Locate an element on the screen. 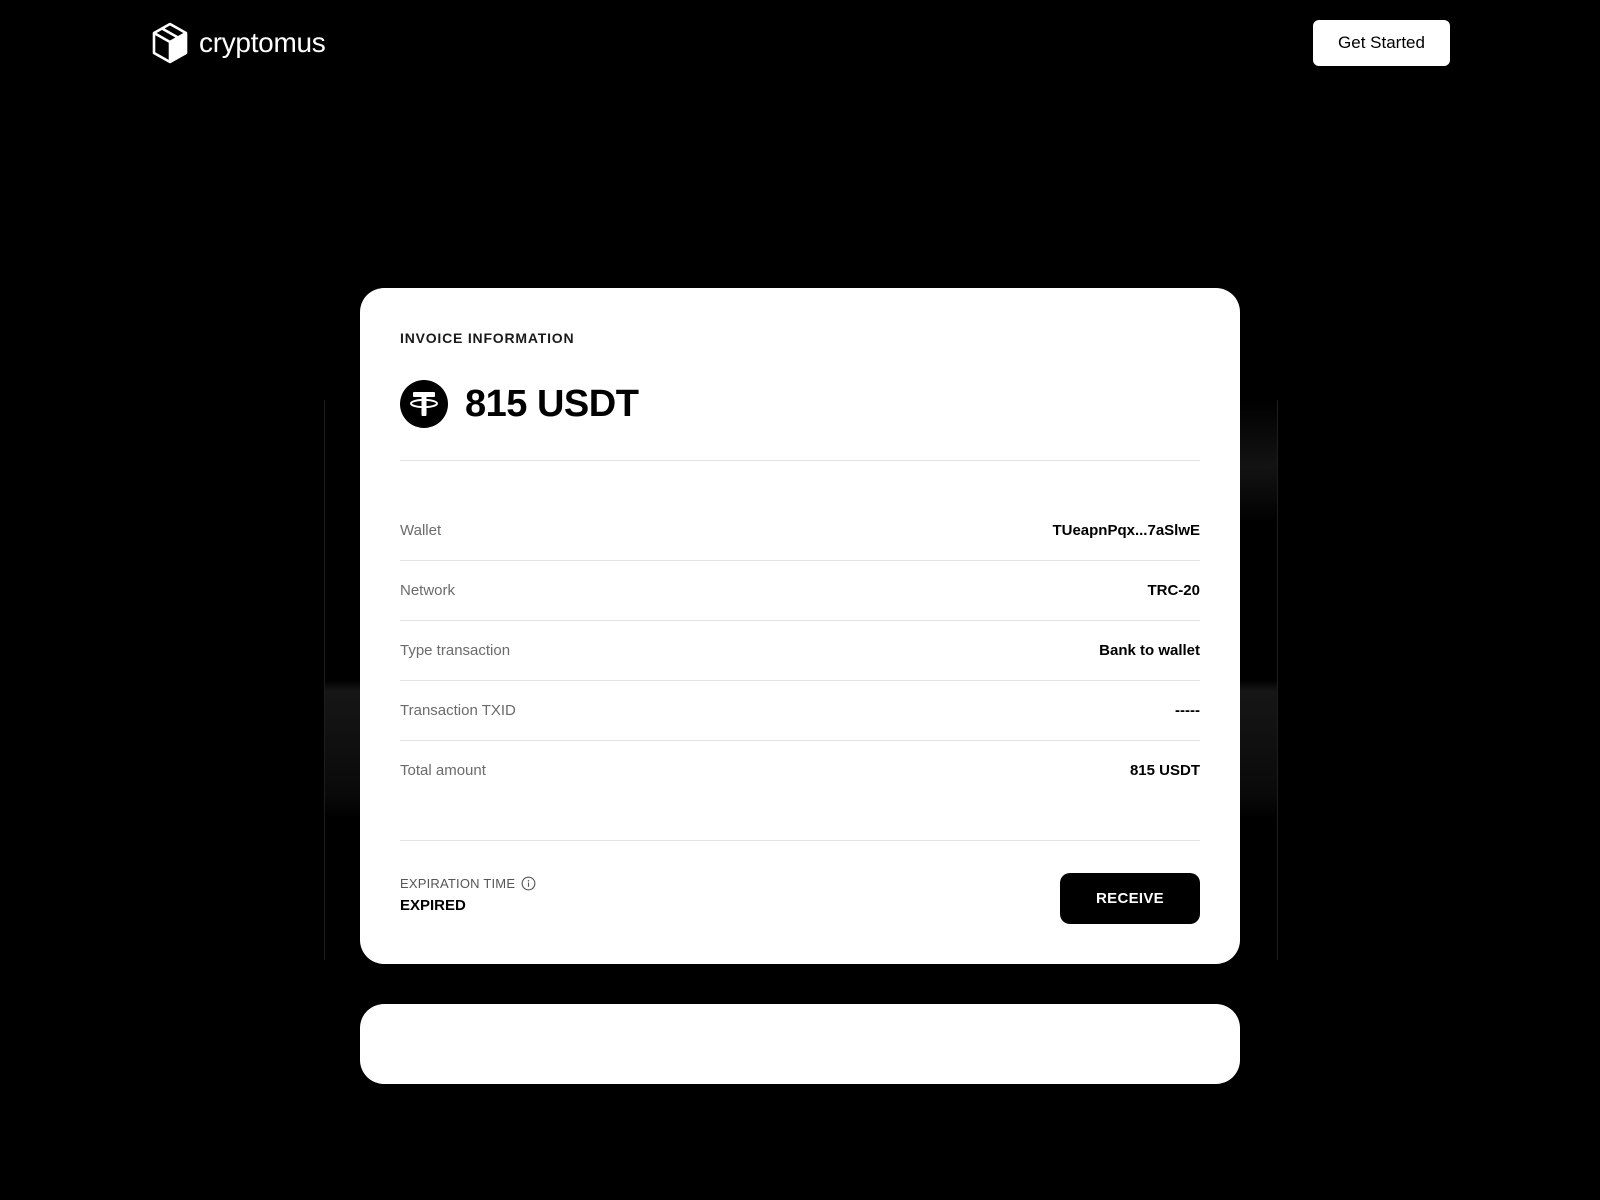 The image size is (1600, 1200). info-value: TRC-20 is located at coordinates (1173, 590).